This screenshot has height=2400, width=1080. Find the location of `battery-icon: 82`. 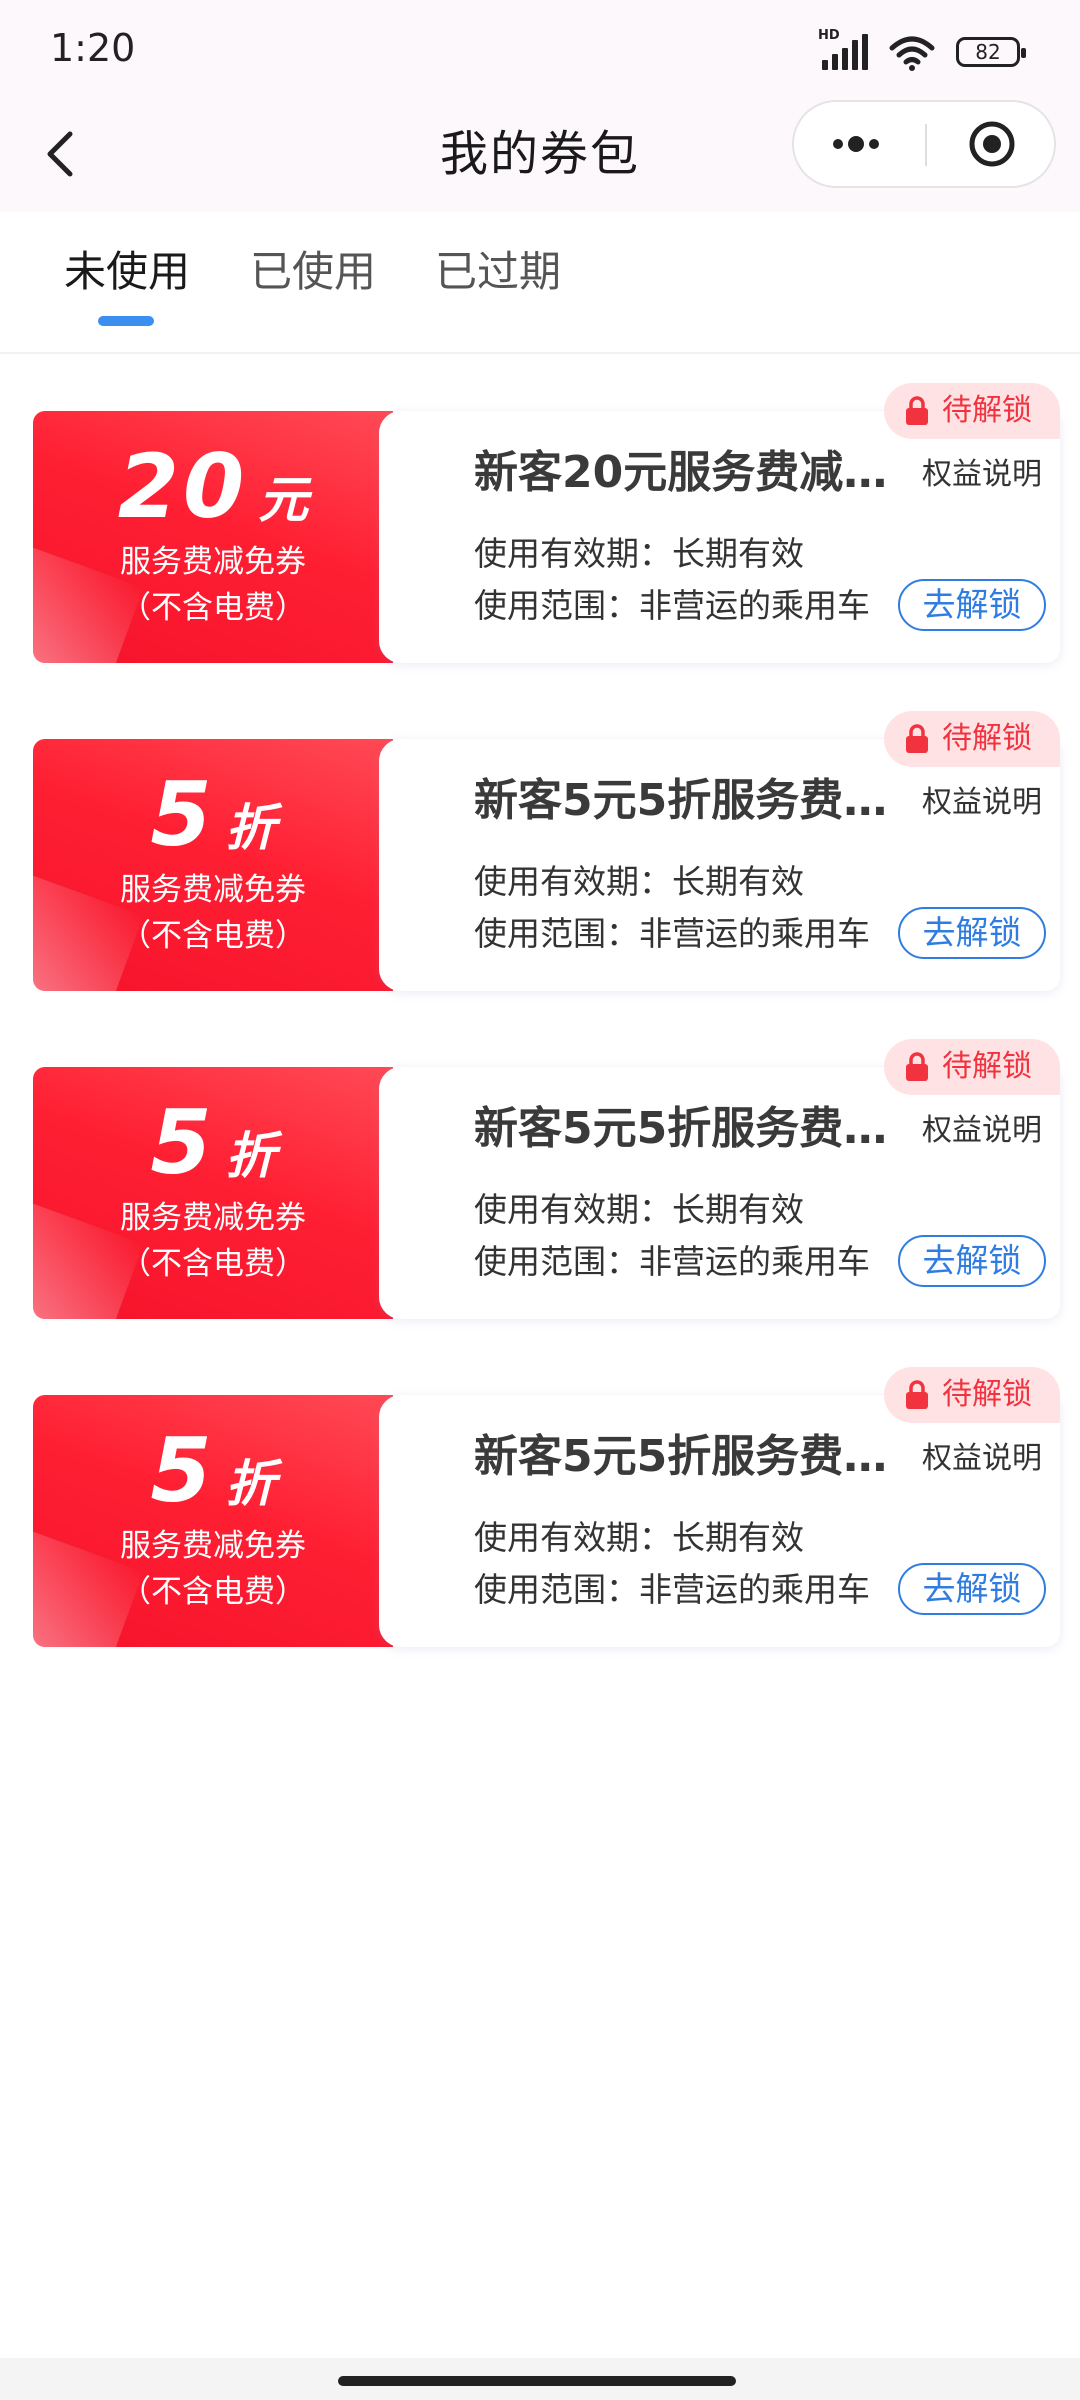

battery-icon: 82 is located at coordinates (991, 52).